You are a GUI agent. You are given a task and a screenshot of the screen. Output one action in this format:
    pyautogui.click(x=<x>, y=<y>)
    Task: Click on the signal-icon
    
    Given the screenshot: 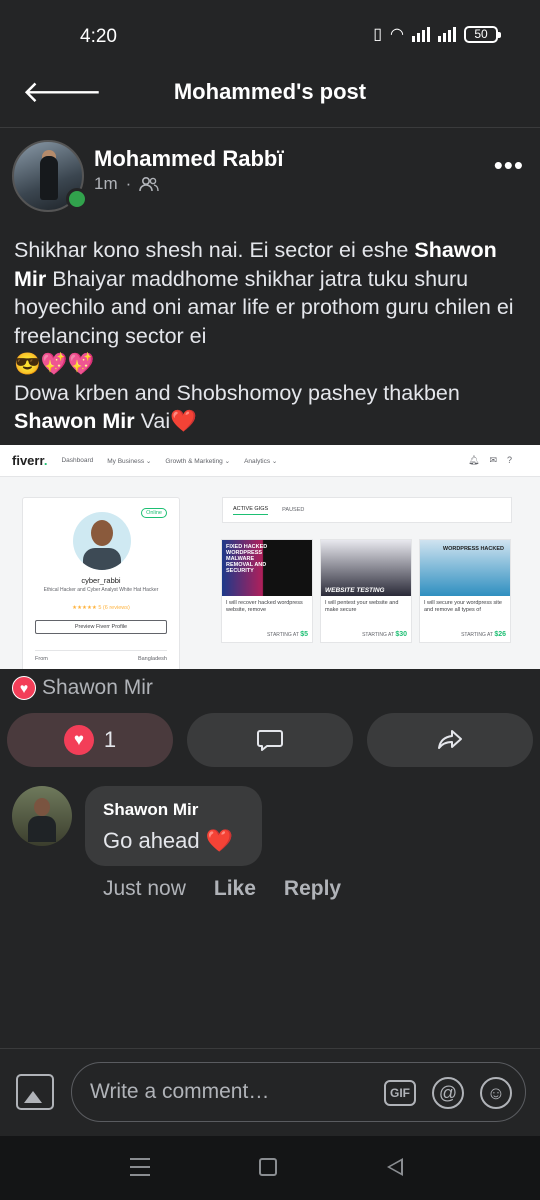 What is the action you would take?
    pyautogui.click(x=421, y=34)
    